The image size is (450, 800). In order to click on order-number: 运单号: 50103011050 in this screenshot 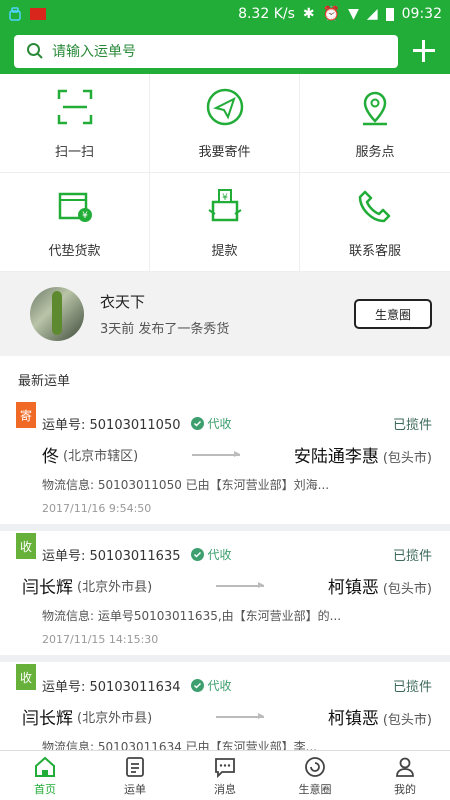, I will do `click(111, 425)`.